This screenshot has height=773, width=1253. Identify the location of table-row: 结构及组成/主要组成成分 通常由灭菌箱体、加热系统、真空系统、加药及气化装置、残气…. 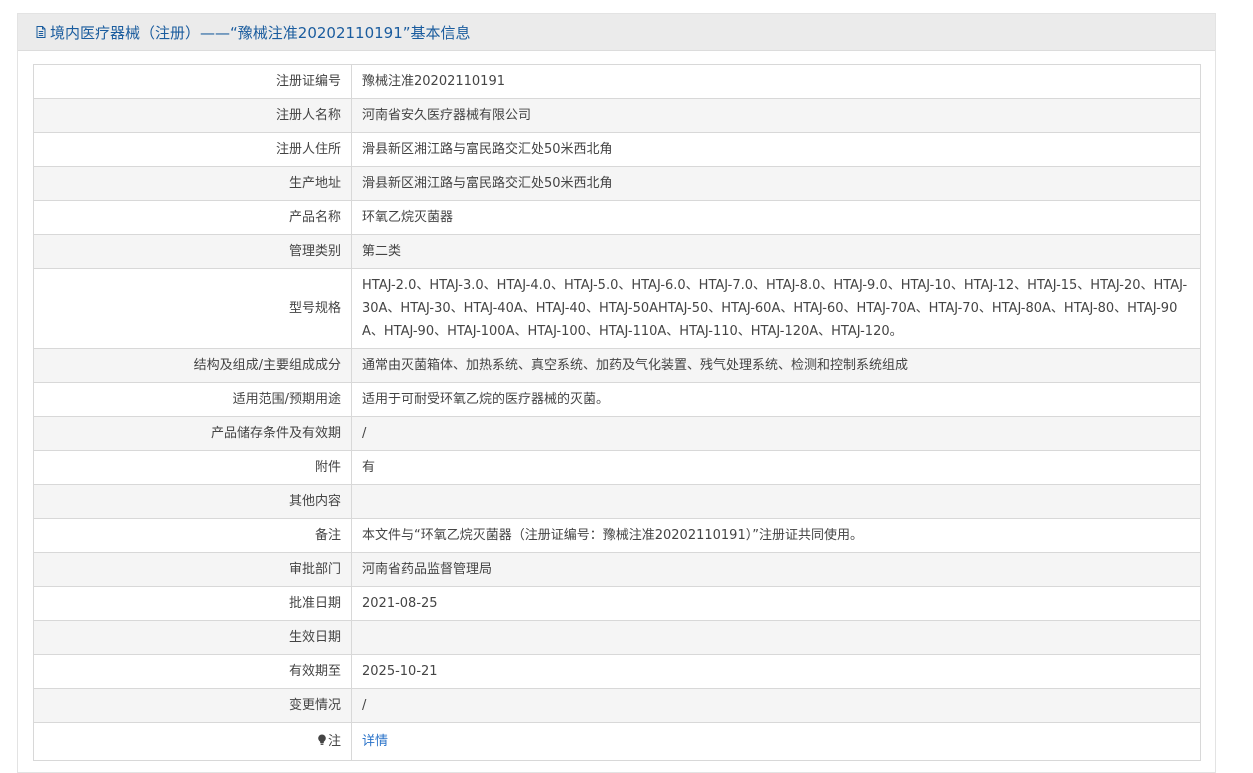
(617, 365).